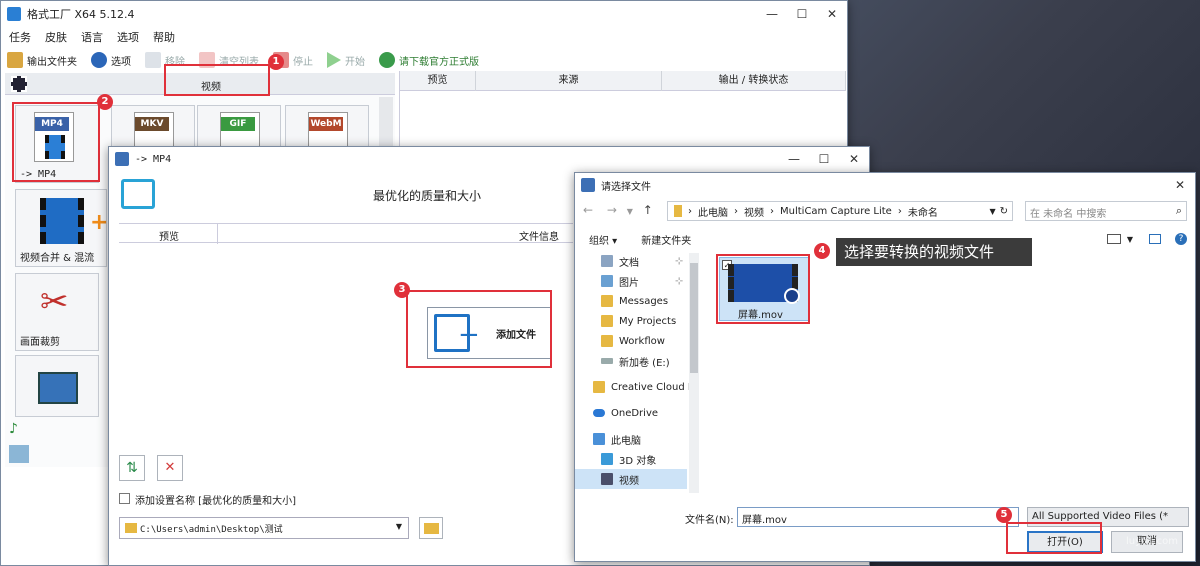 The image size is (1200, 566). Describe the element at coordinates (386, 122) in the screenshot. I see `panel-scrollbar` at that location.